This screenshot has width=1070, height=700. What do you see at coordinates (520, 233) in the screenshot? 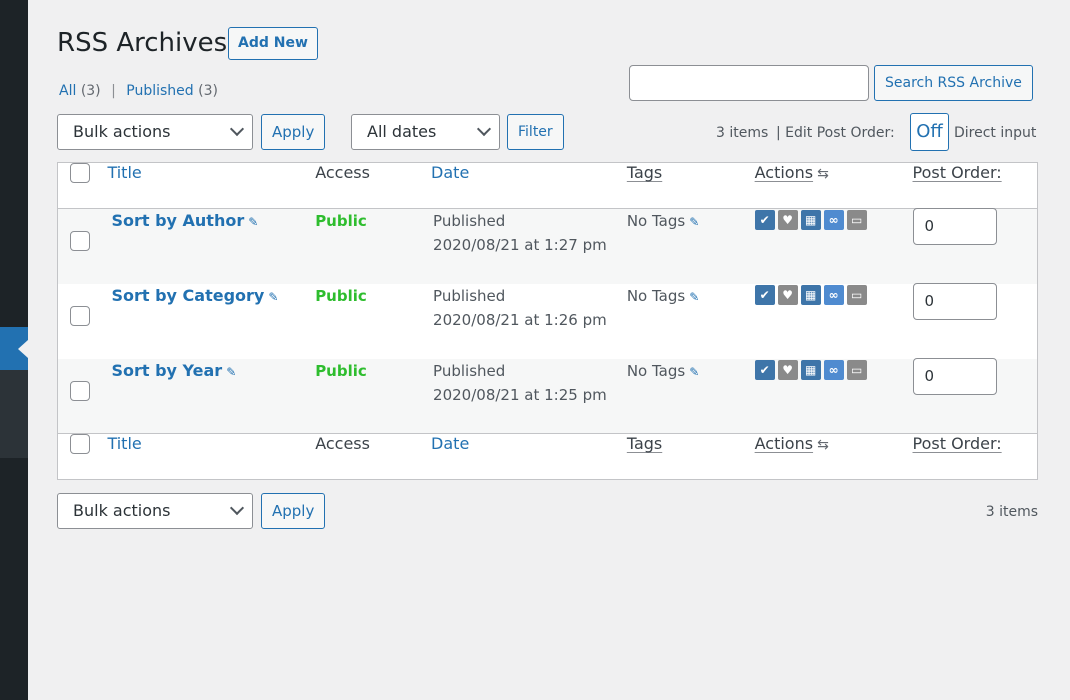
I see `date-cell: Published 2020/08/21 at 1:27 pm` at bounding box center [520, 233].